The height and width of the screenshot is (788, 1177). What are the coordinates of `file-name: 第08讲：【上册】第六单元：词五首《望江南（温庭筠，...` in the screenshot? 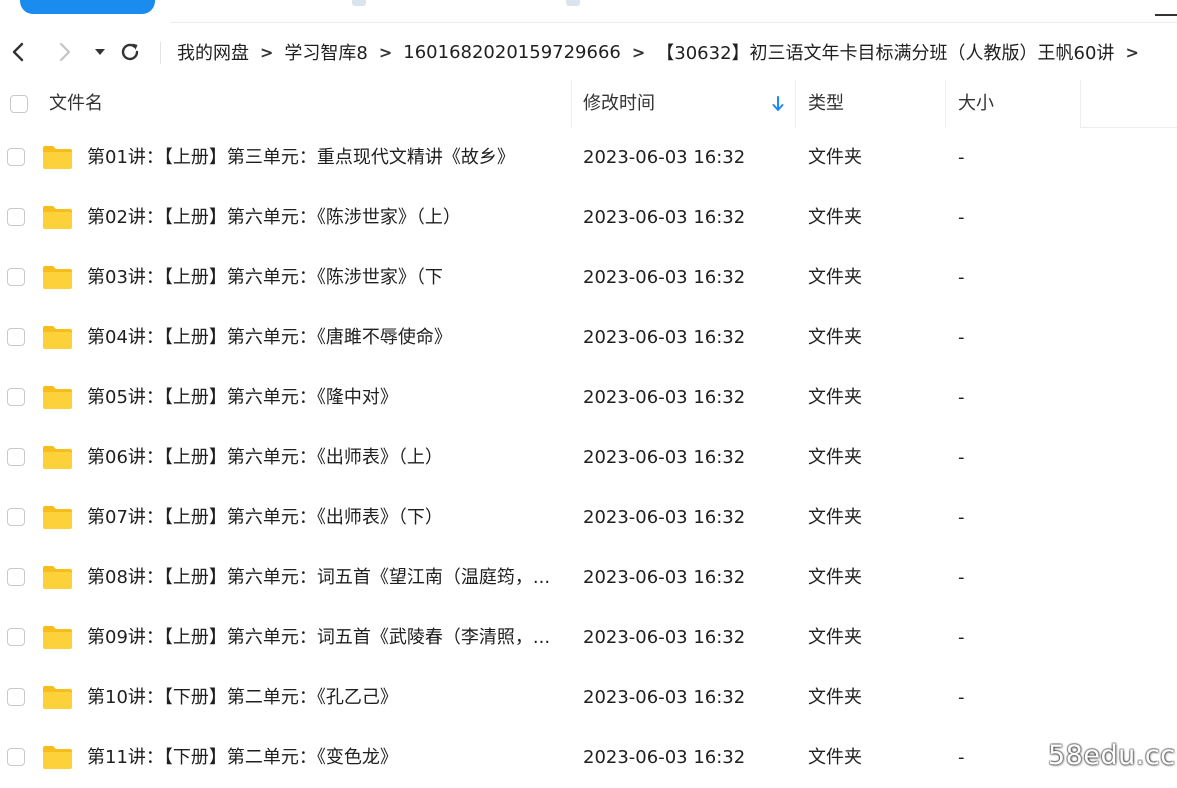 It's located at (324, 578).